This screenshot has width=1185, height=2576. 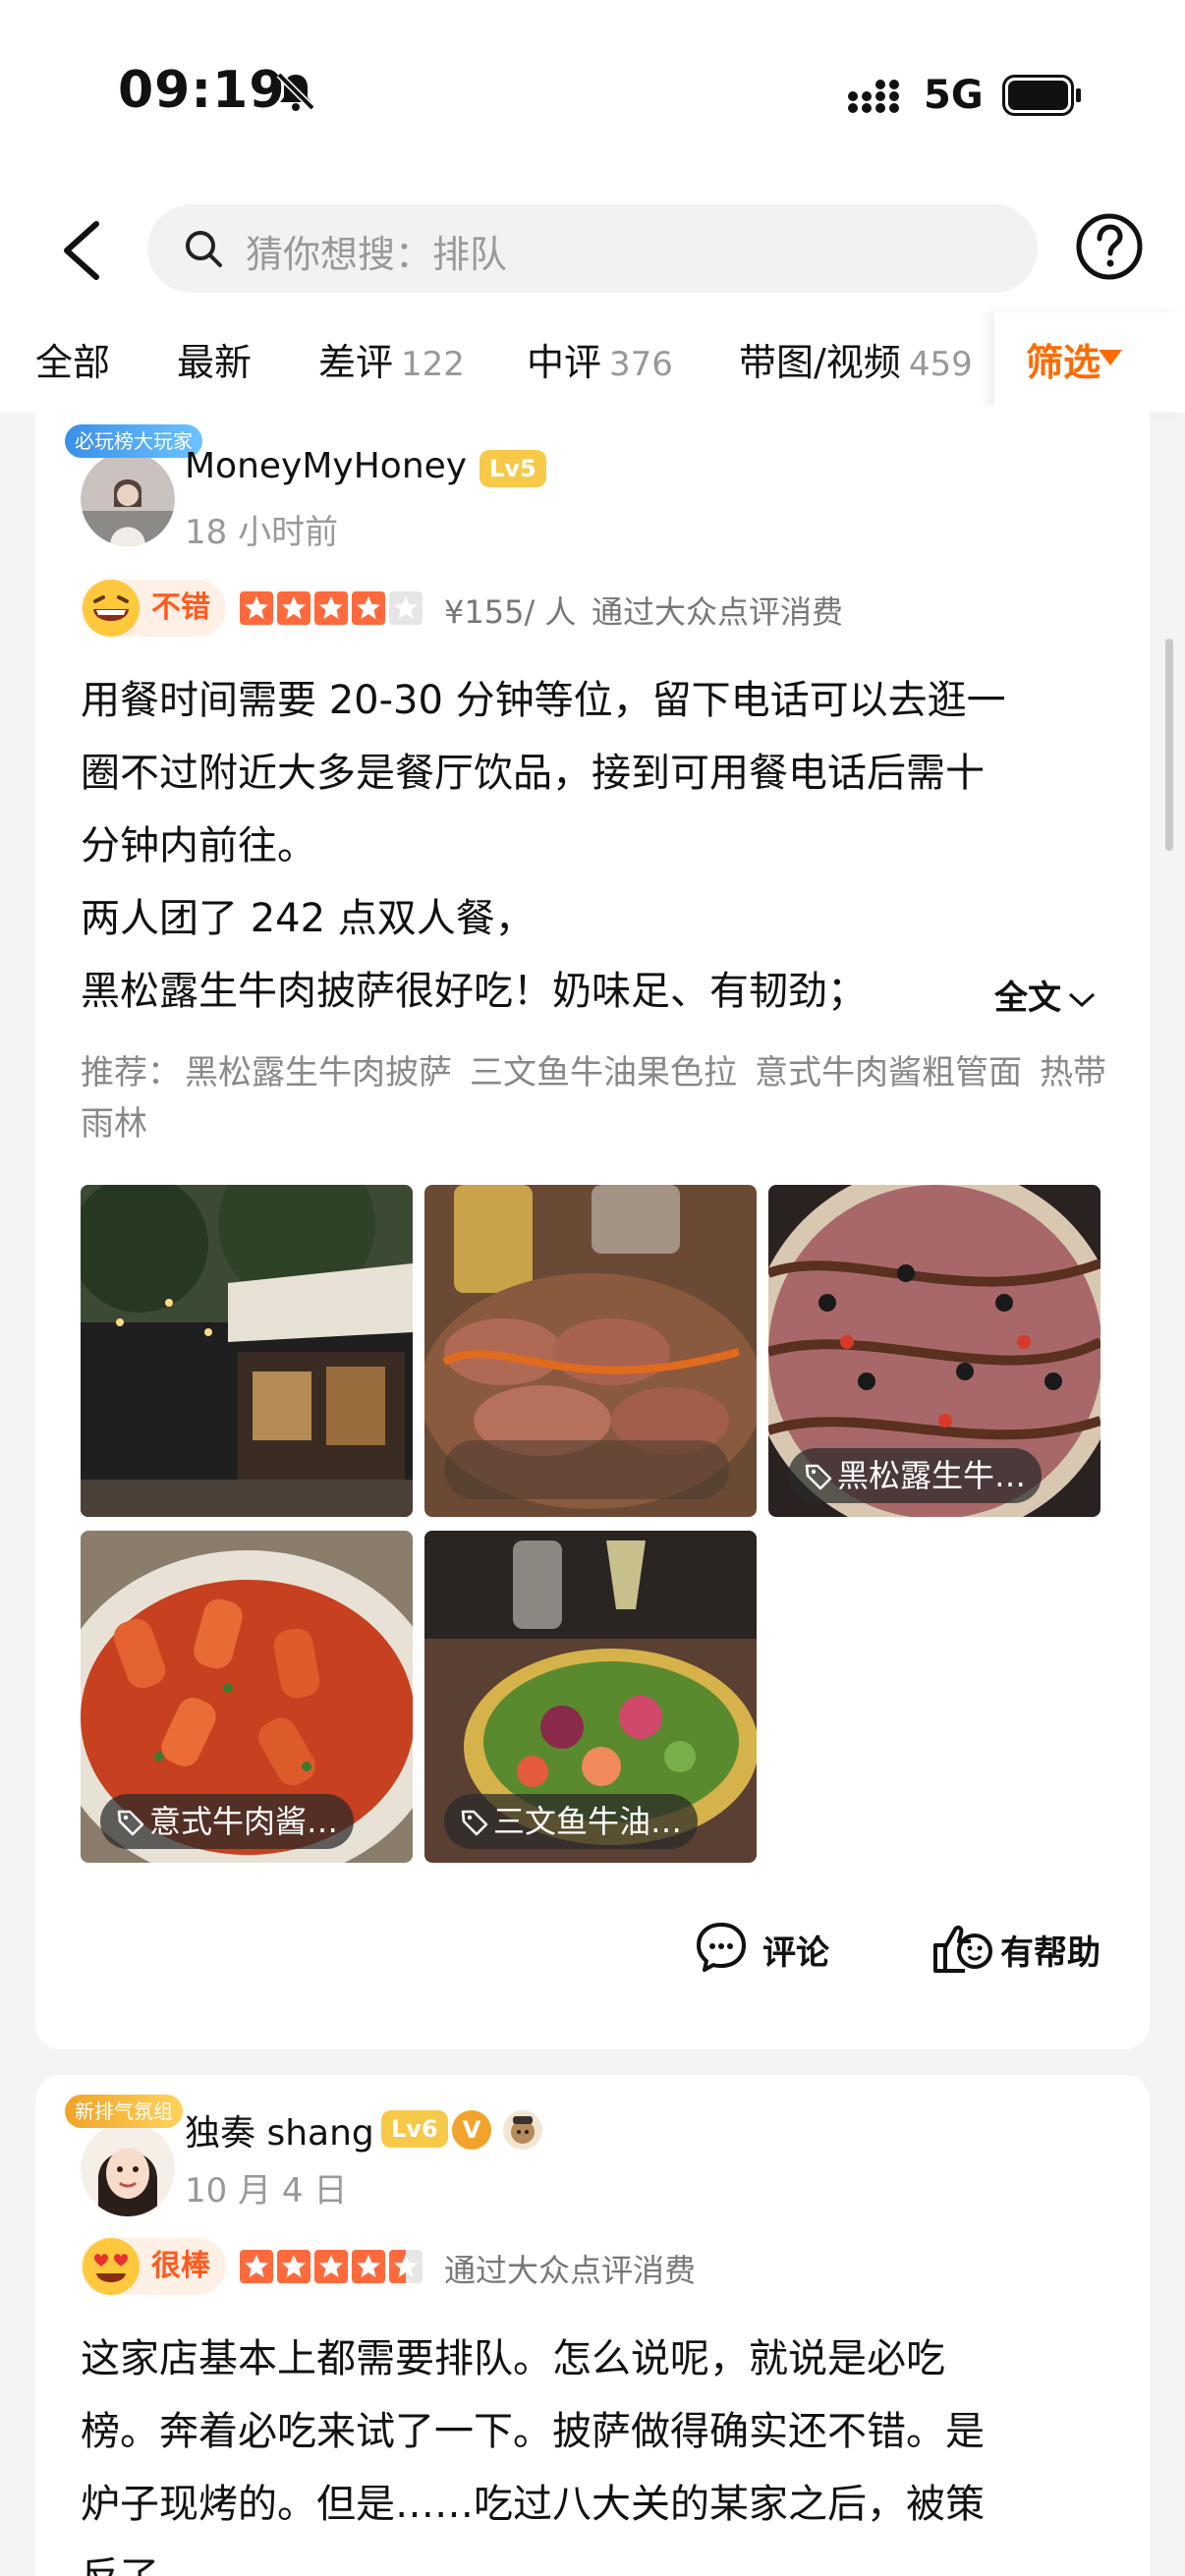 I want to click on avatar-badge: 必玩榜大玩家, so click(x=134, y=441).